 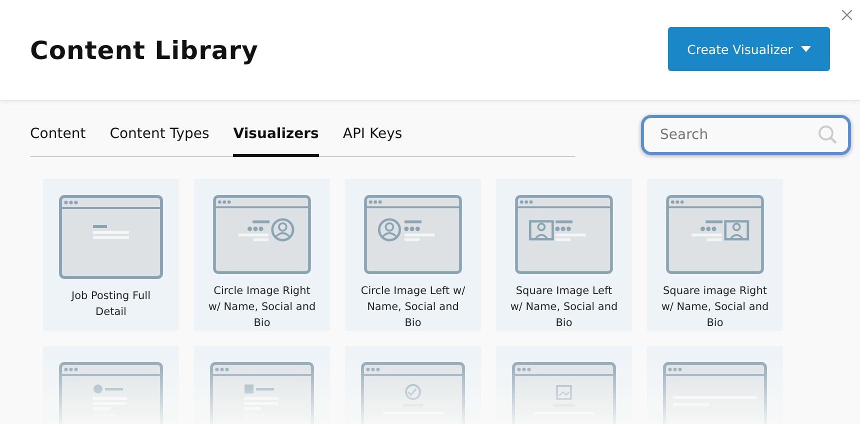 I want to click on card-label: Job Posting Full Detail, so click(x=111, y=304).